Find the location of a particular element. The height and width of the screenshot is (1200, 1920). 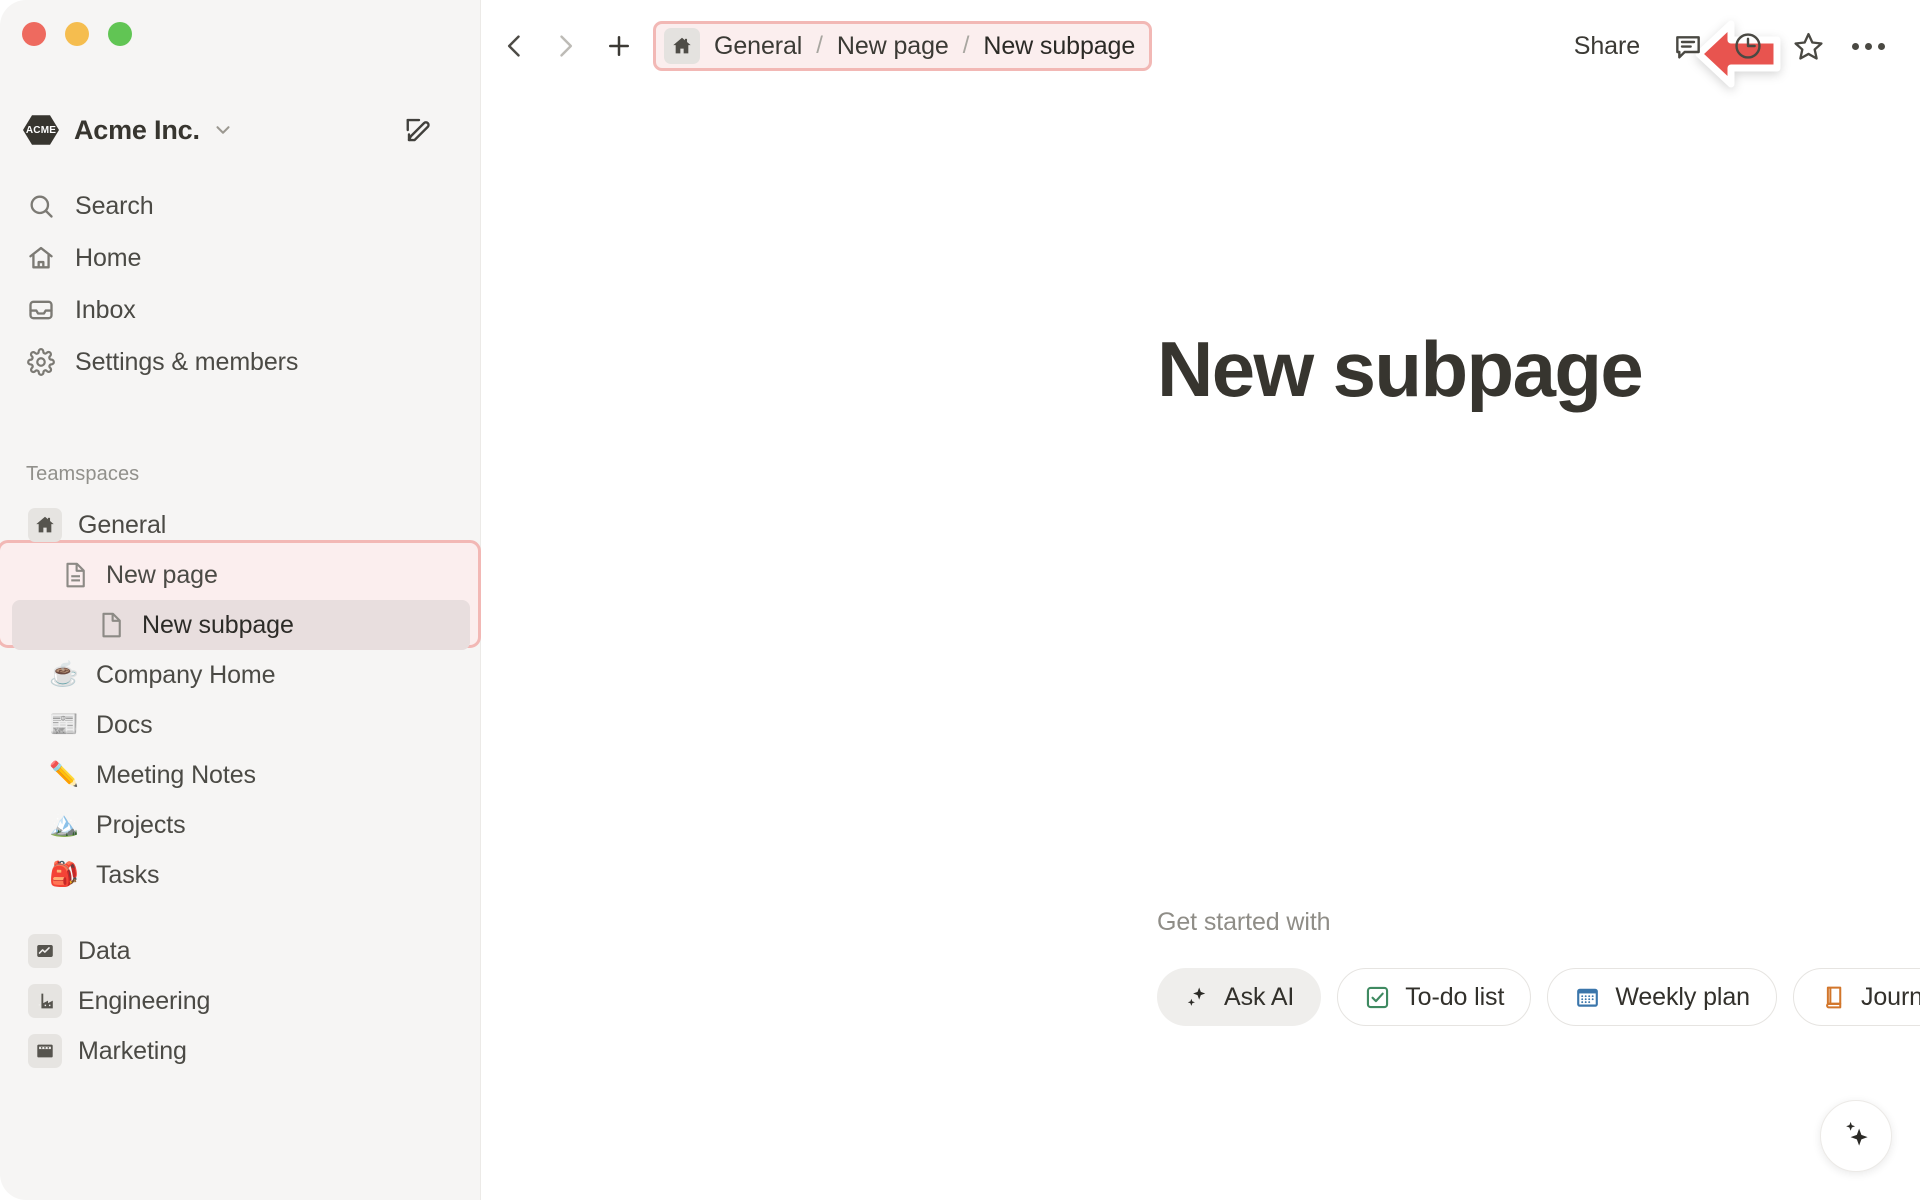

page-title: New subpage is located at coordinates (1400, 369).